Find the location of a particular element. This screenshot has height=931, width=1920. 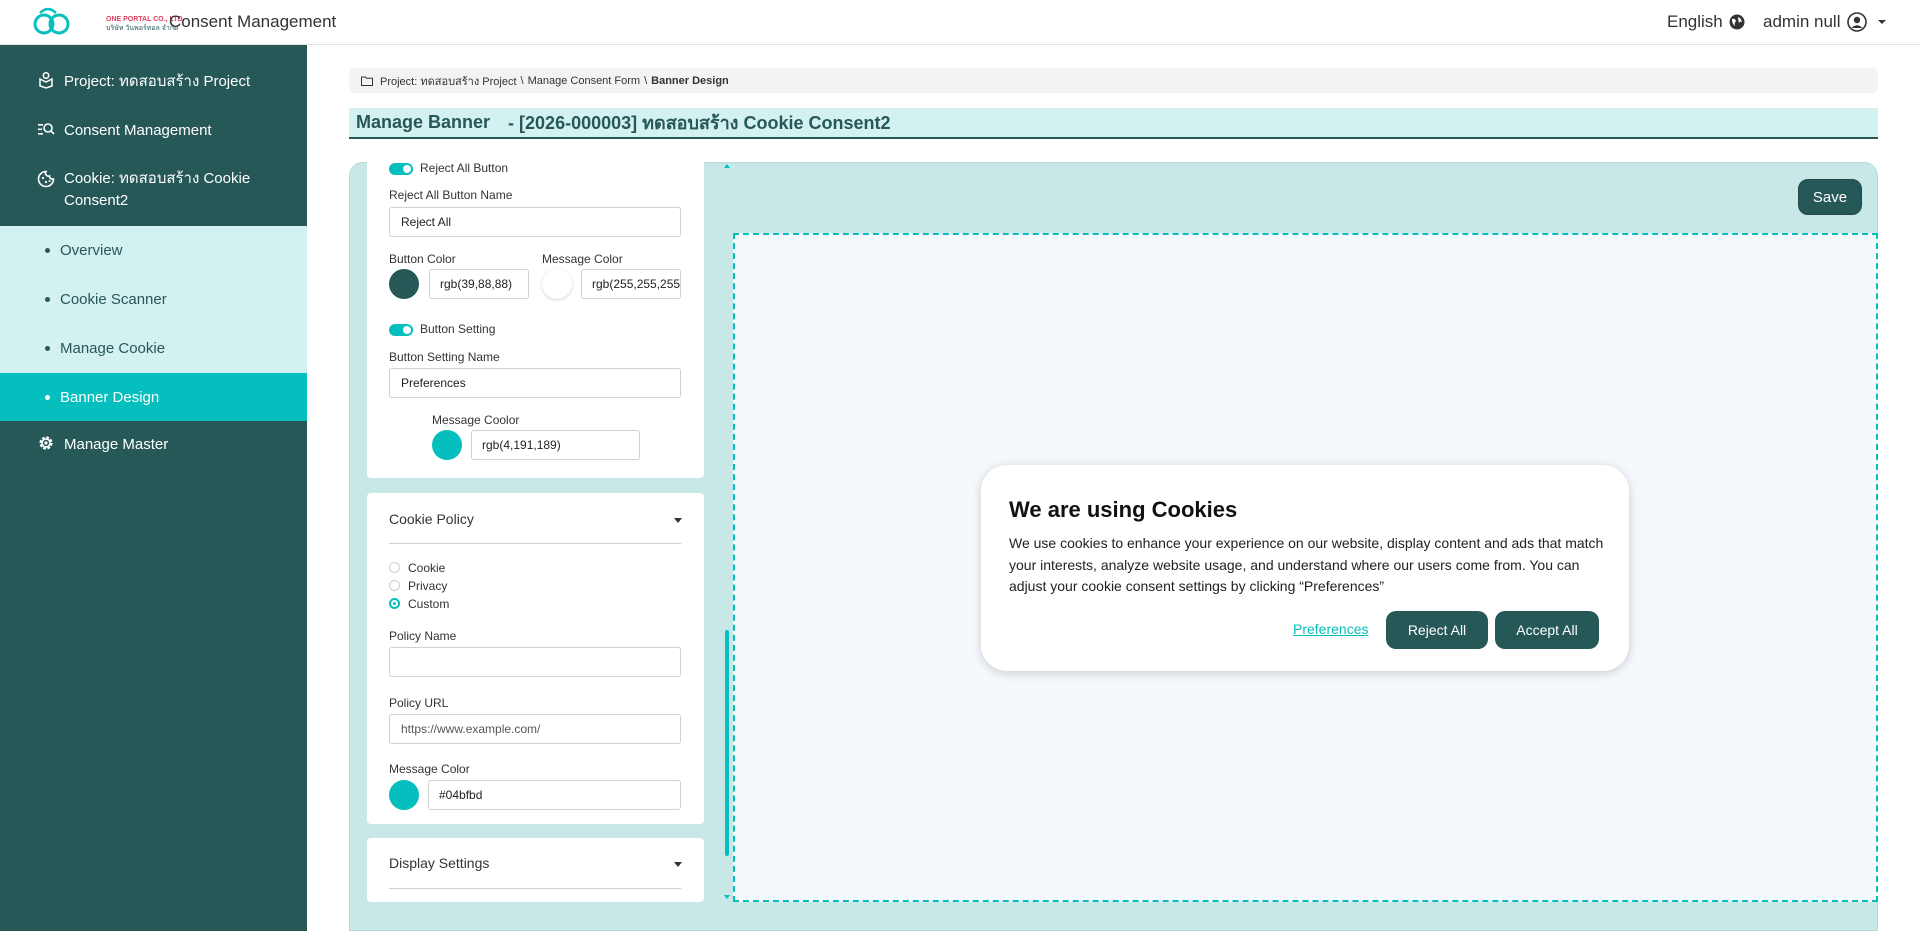

display-settings-card: Display Settings is located at coordinates (535, 870).